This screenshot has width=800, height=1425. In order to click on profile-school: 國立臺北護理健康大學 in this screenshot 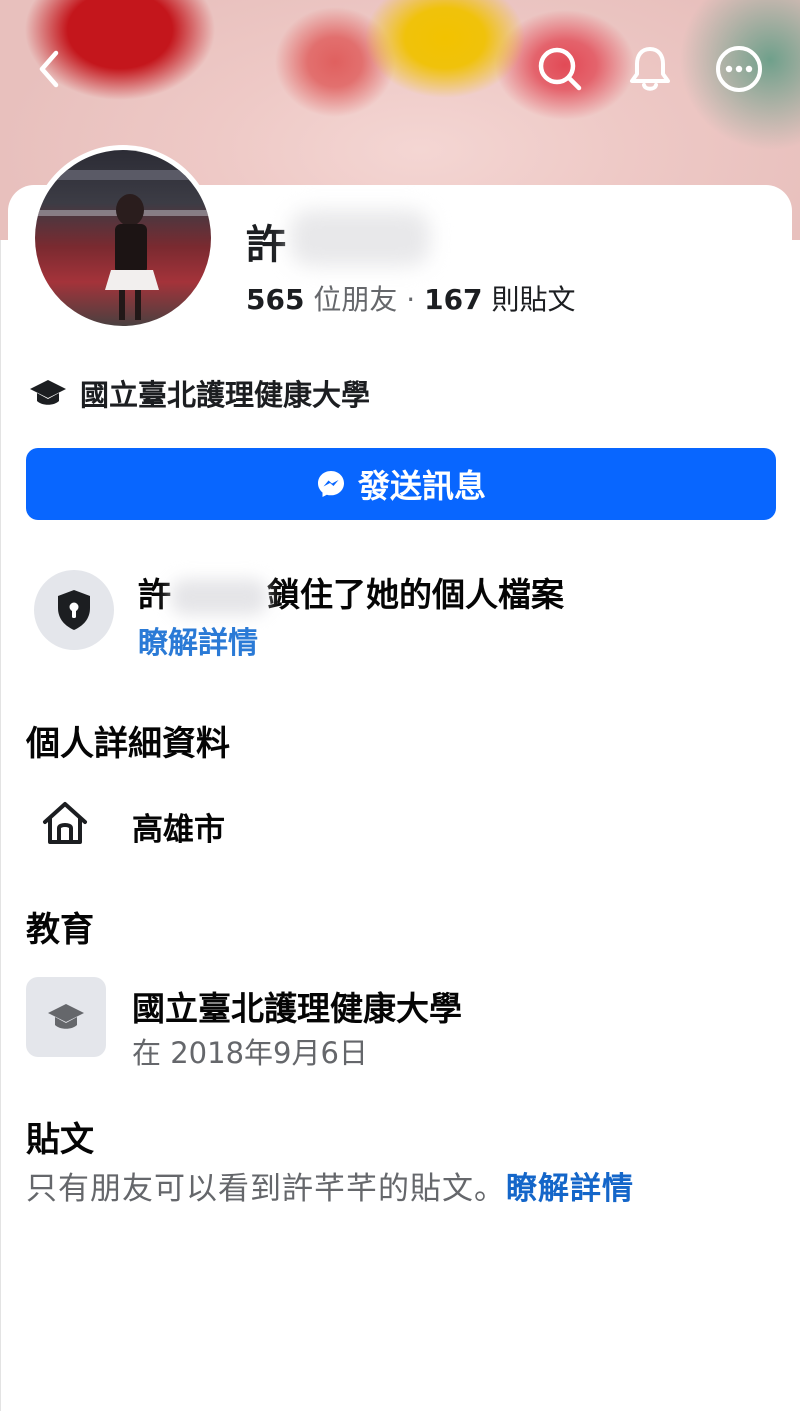, I will do `click(225, 395)`.